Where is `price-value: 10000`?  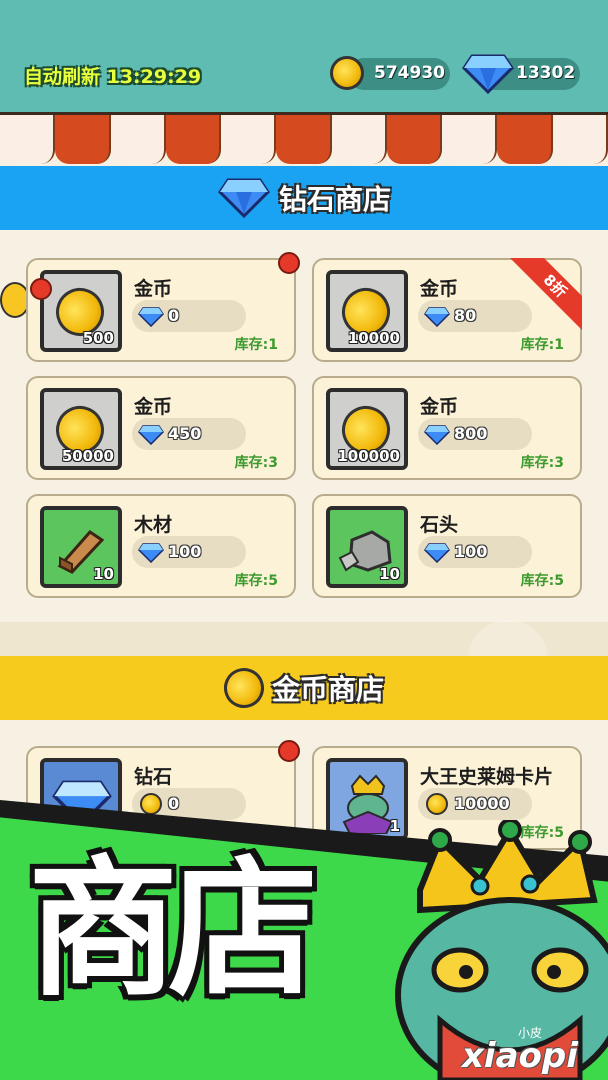
price-value: 10000 is located at coordinates (482, 803).